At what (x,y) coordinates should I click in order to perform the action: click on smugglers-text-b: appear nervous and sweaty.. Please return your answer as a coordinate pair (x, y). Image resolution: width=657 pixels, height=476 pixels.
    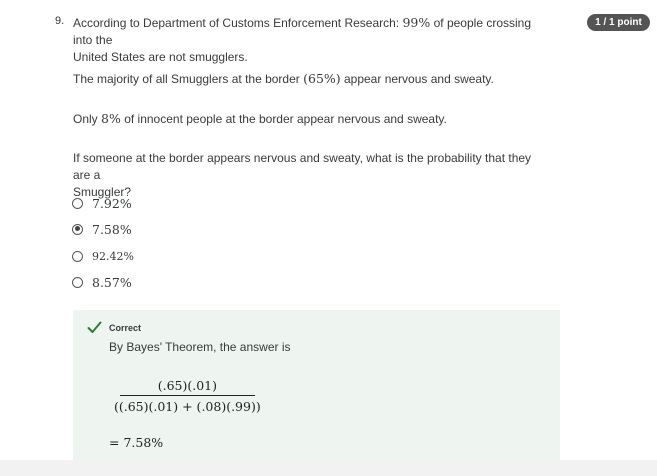
    Looking at the image, I should click on (417, 79).